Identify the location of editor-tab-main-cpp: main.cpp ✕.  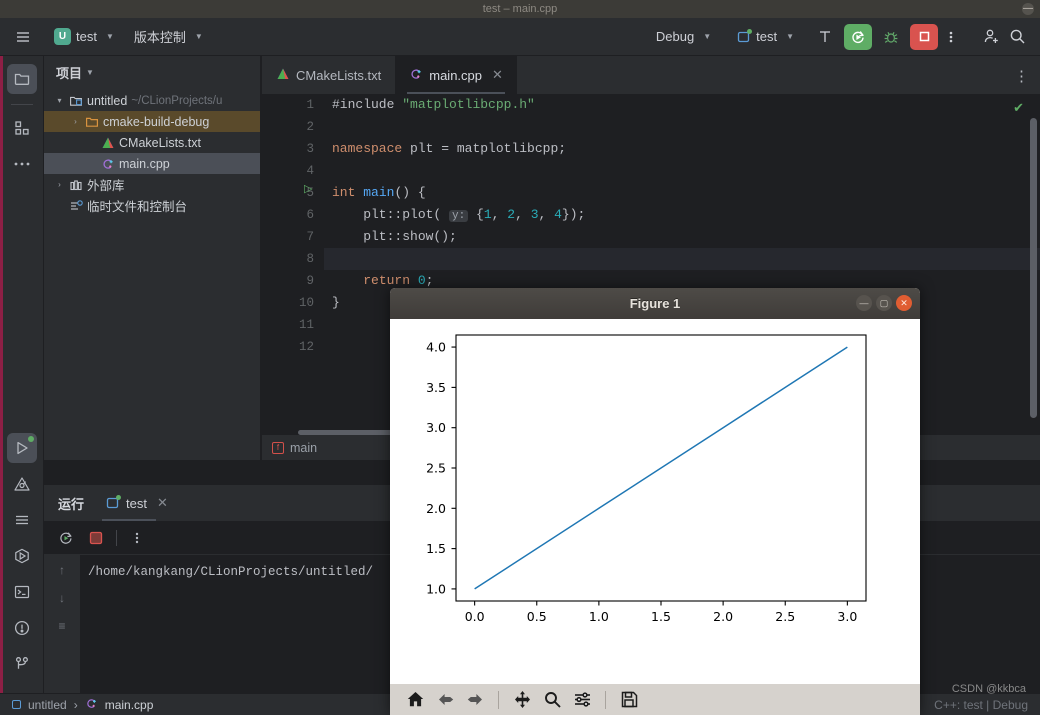
(456, 75).